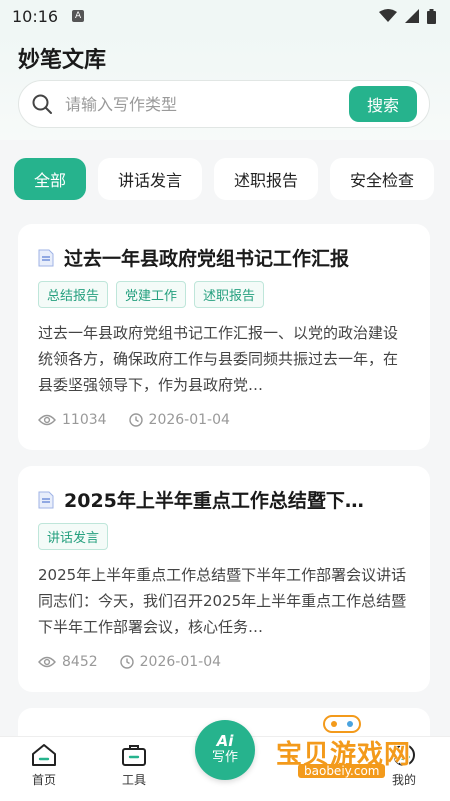 The width and height of the screenshot is (450, 801). I want to click on tag: 总结报告, so click(73, 294).